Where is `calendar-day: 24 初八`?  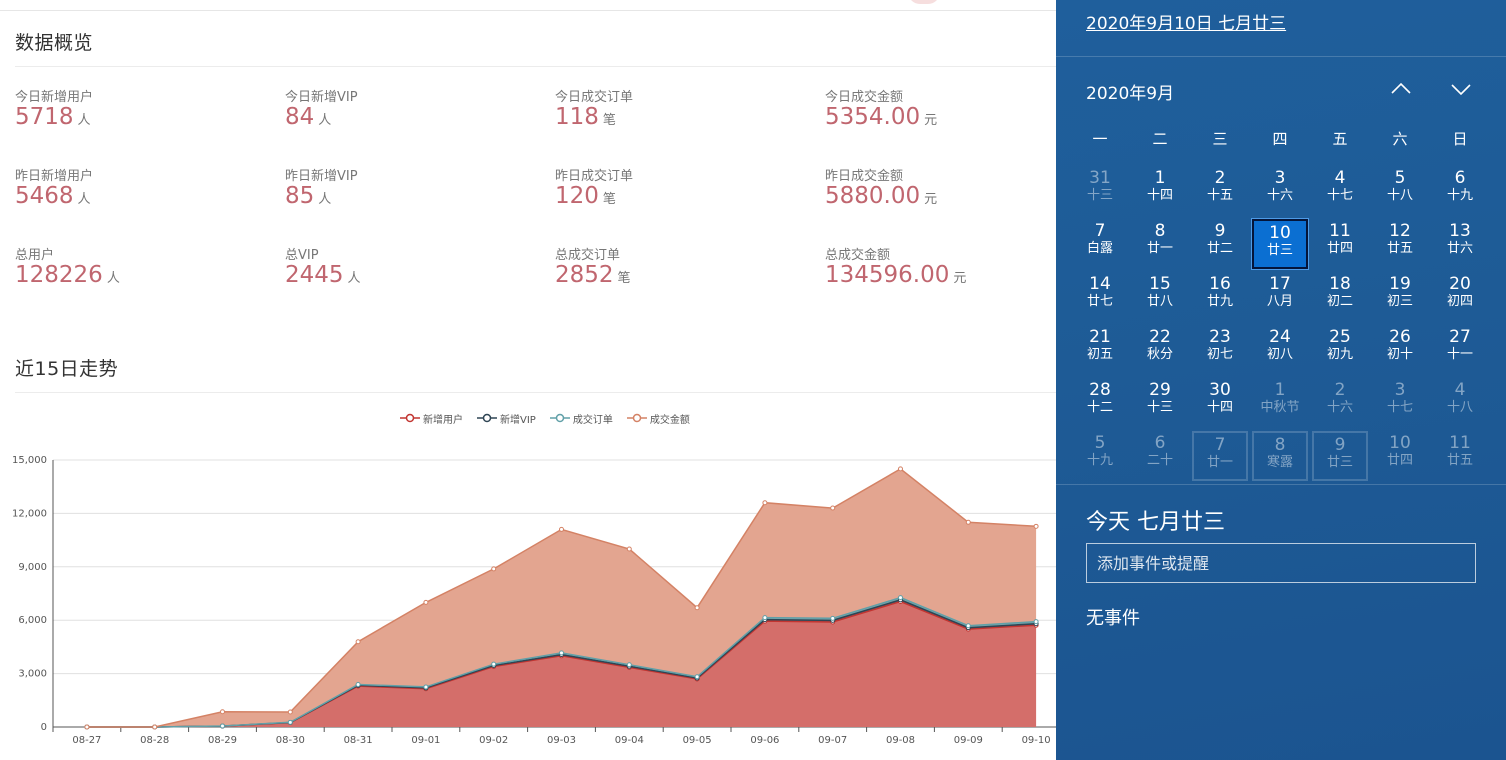 calendar-day: 24 初八 is located at coordinates (1280, 350).